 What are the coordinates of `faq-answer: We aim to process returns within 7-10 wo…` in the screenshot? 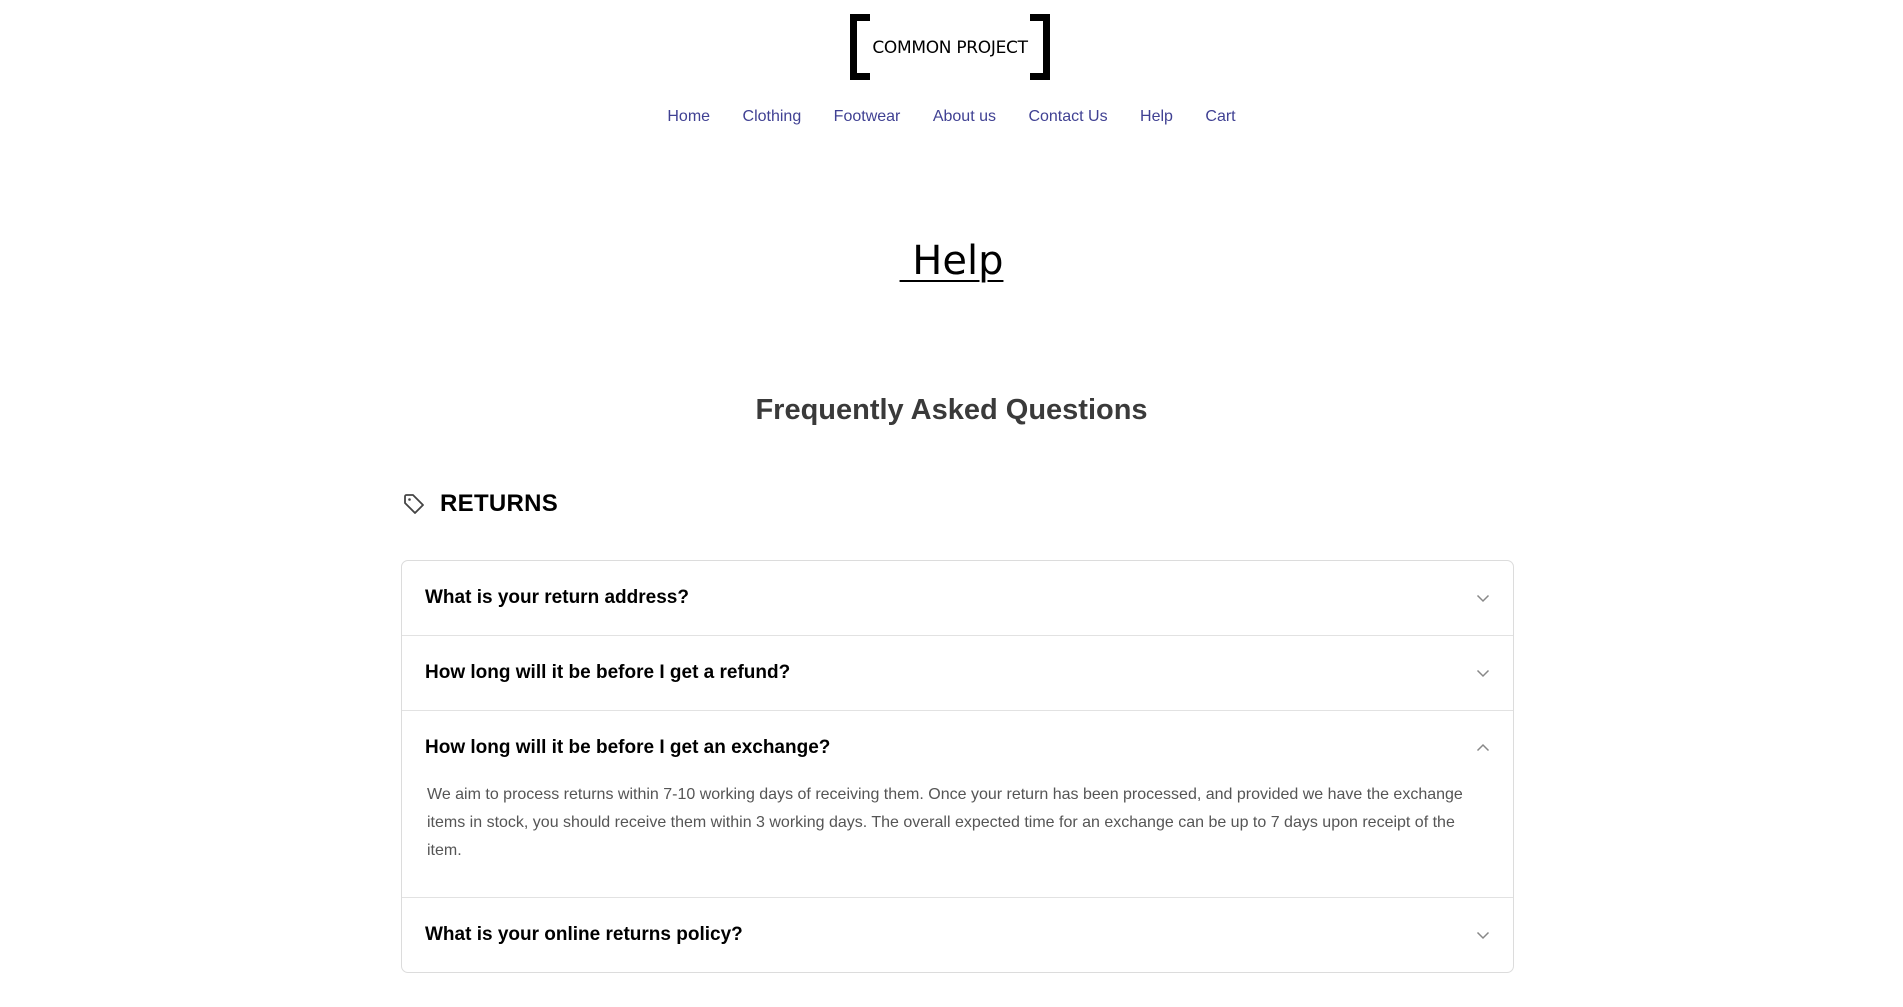 It's located at (945, 822).